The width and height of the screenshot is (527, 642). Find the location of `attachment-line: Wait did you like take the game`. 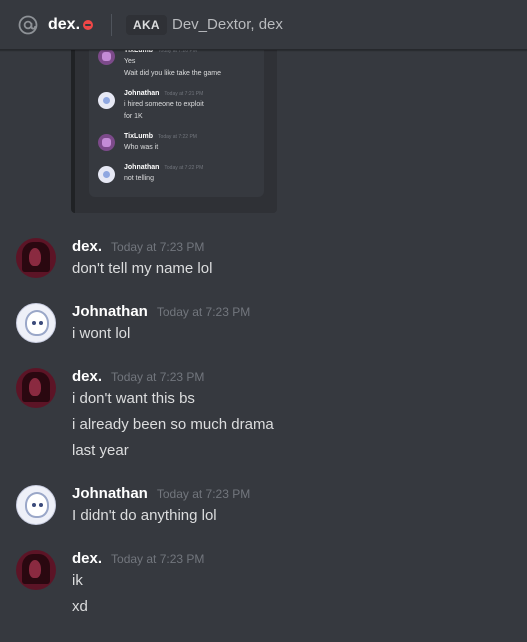

attachment-line: Wait did you like take the game is located at coordinates (173, 73).